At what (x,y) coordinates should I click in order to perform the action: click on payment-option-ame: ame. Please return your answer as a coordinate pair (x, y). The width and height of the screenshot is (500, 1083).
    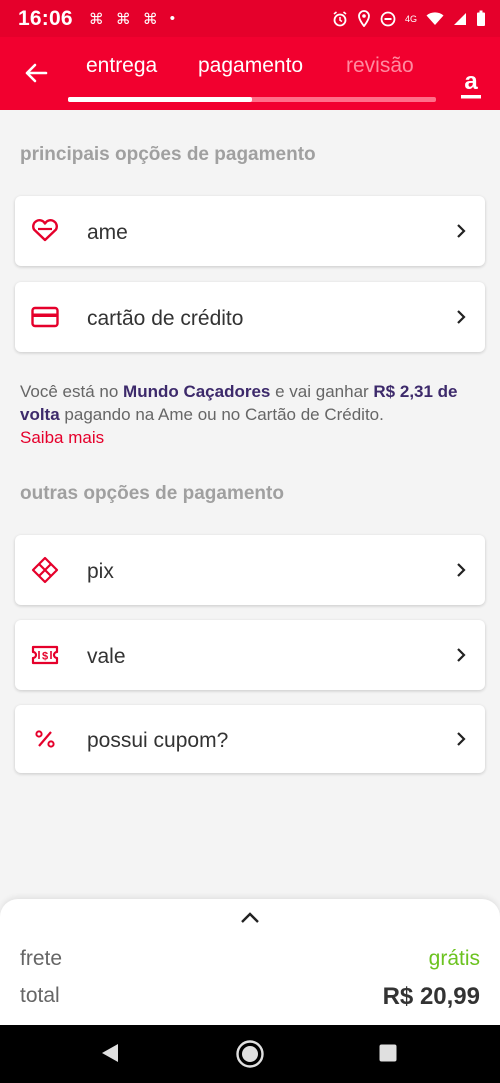
    Looking at the image, I should click on (250, 231).